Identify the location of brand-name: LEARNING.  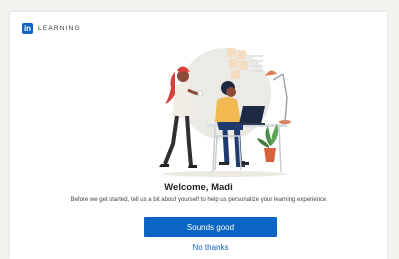
(59, 28).